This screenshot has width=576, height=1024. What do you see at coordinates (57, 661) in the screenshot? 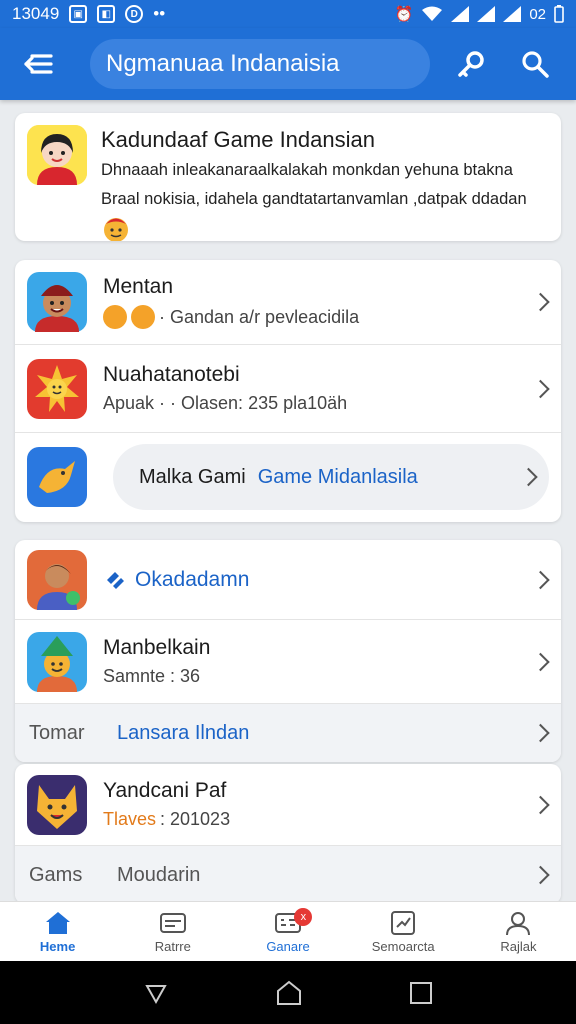
I see `wizard-avatar-icon` at bounding box center [57, 661].